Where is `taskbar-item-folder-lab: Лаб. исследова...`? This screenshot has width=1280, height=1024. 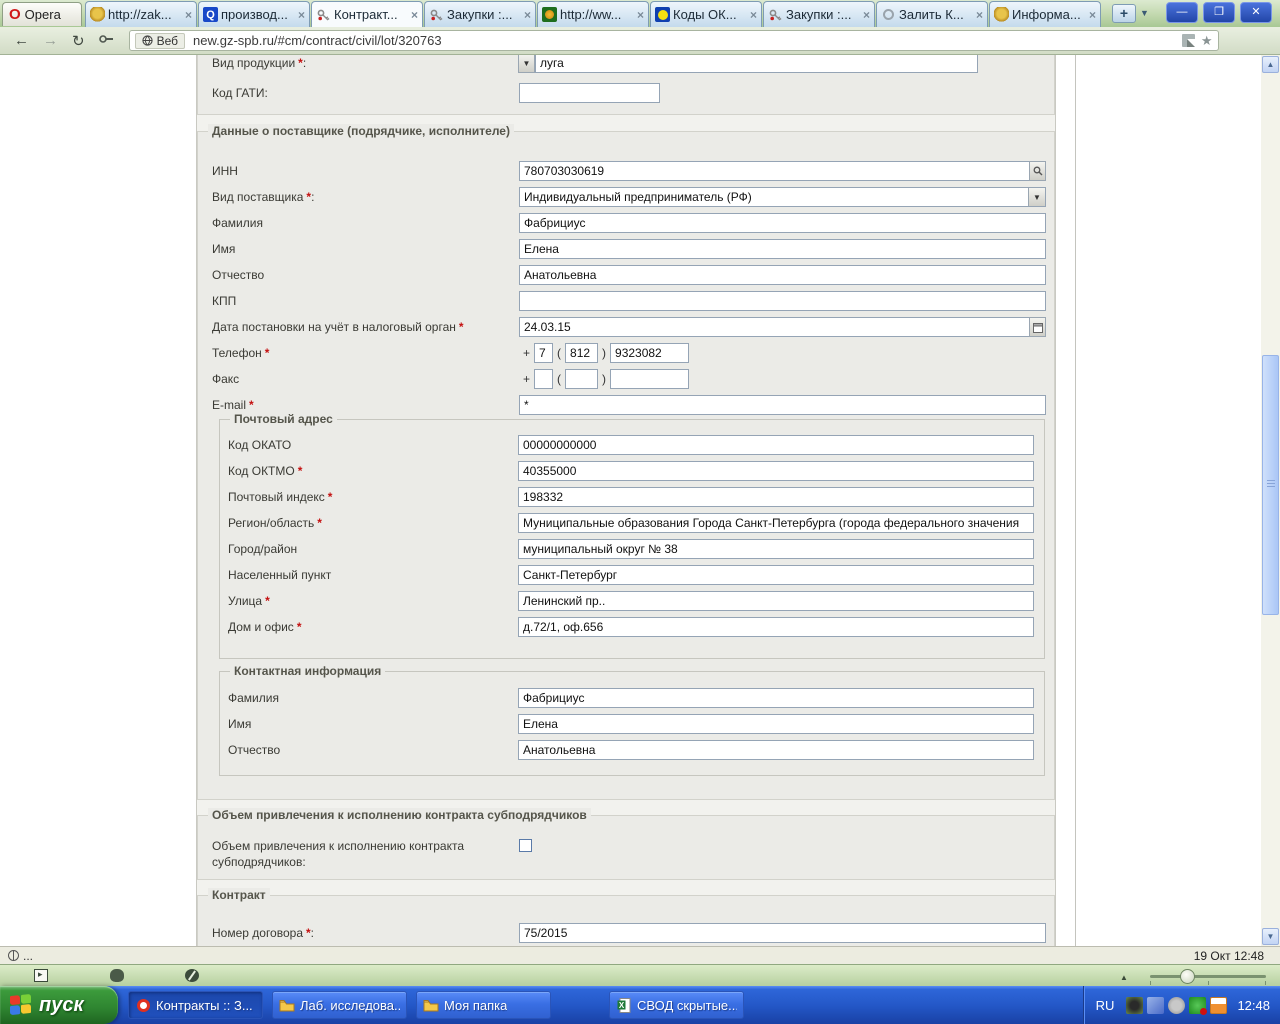 taskbar-item-folder-lab: Лаб. исследова... is located at coordinates (339, 1005).